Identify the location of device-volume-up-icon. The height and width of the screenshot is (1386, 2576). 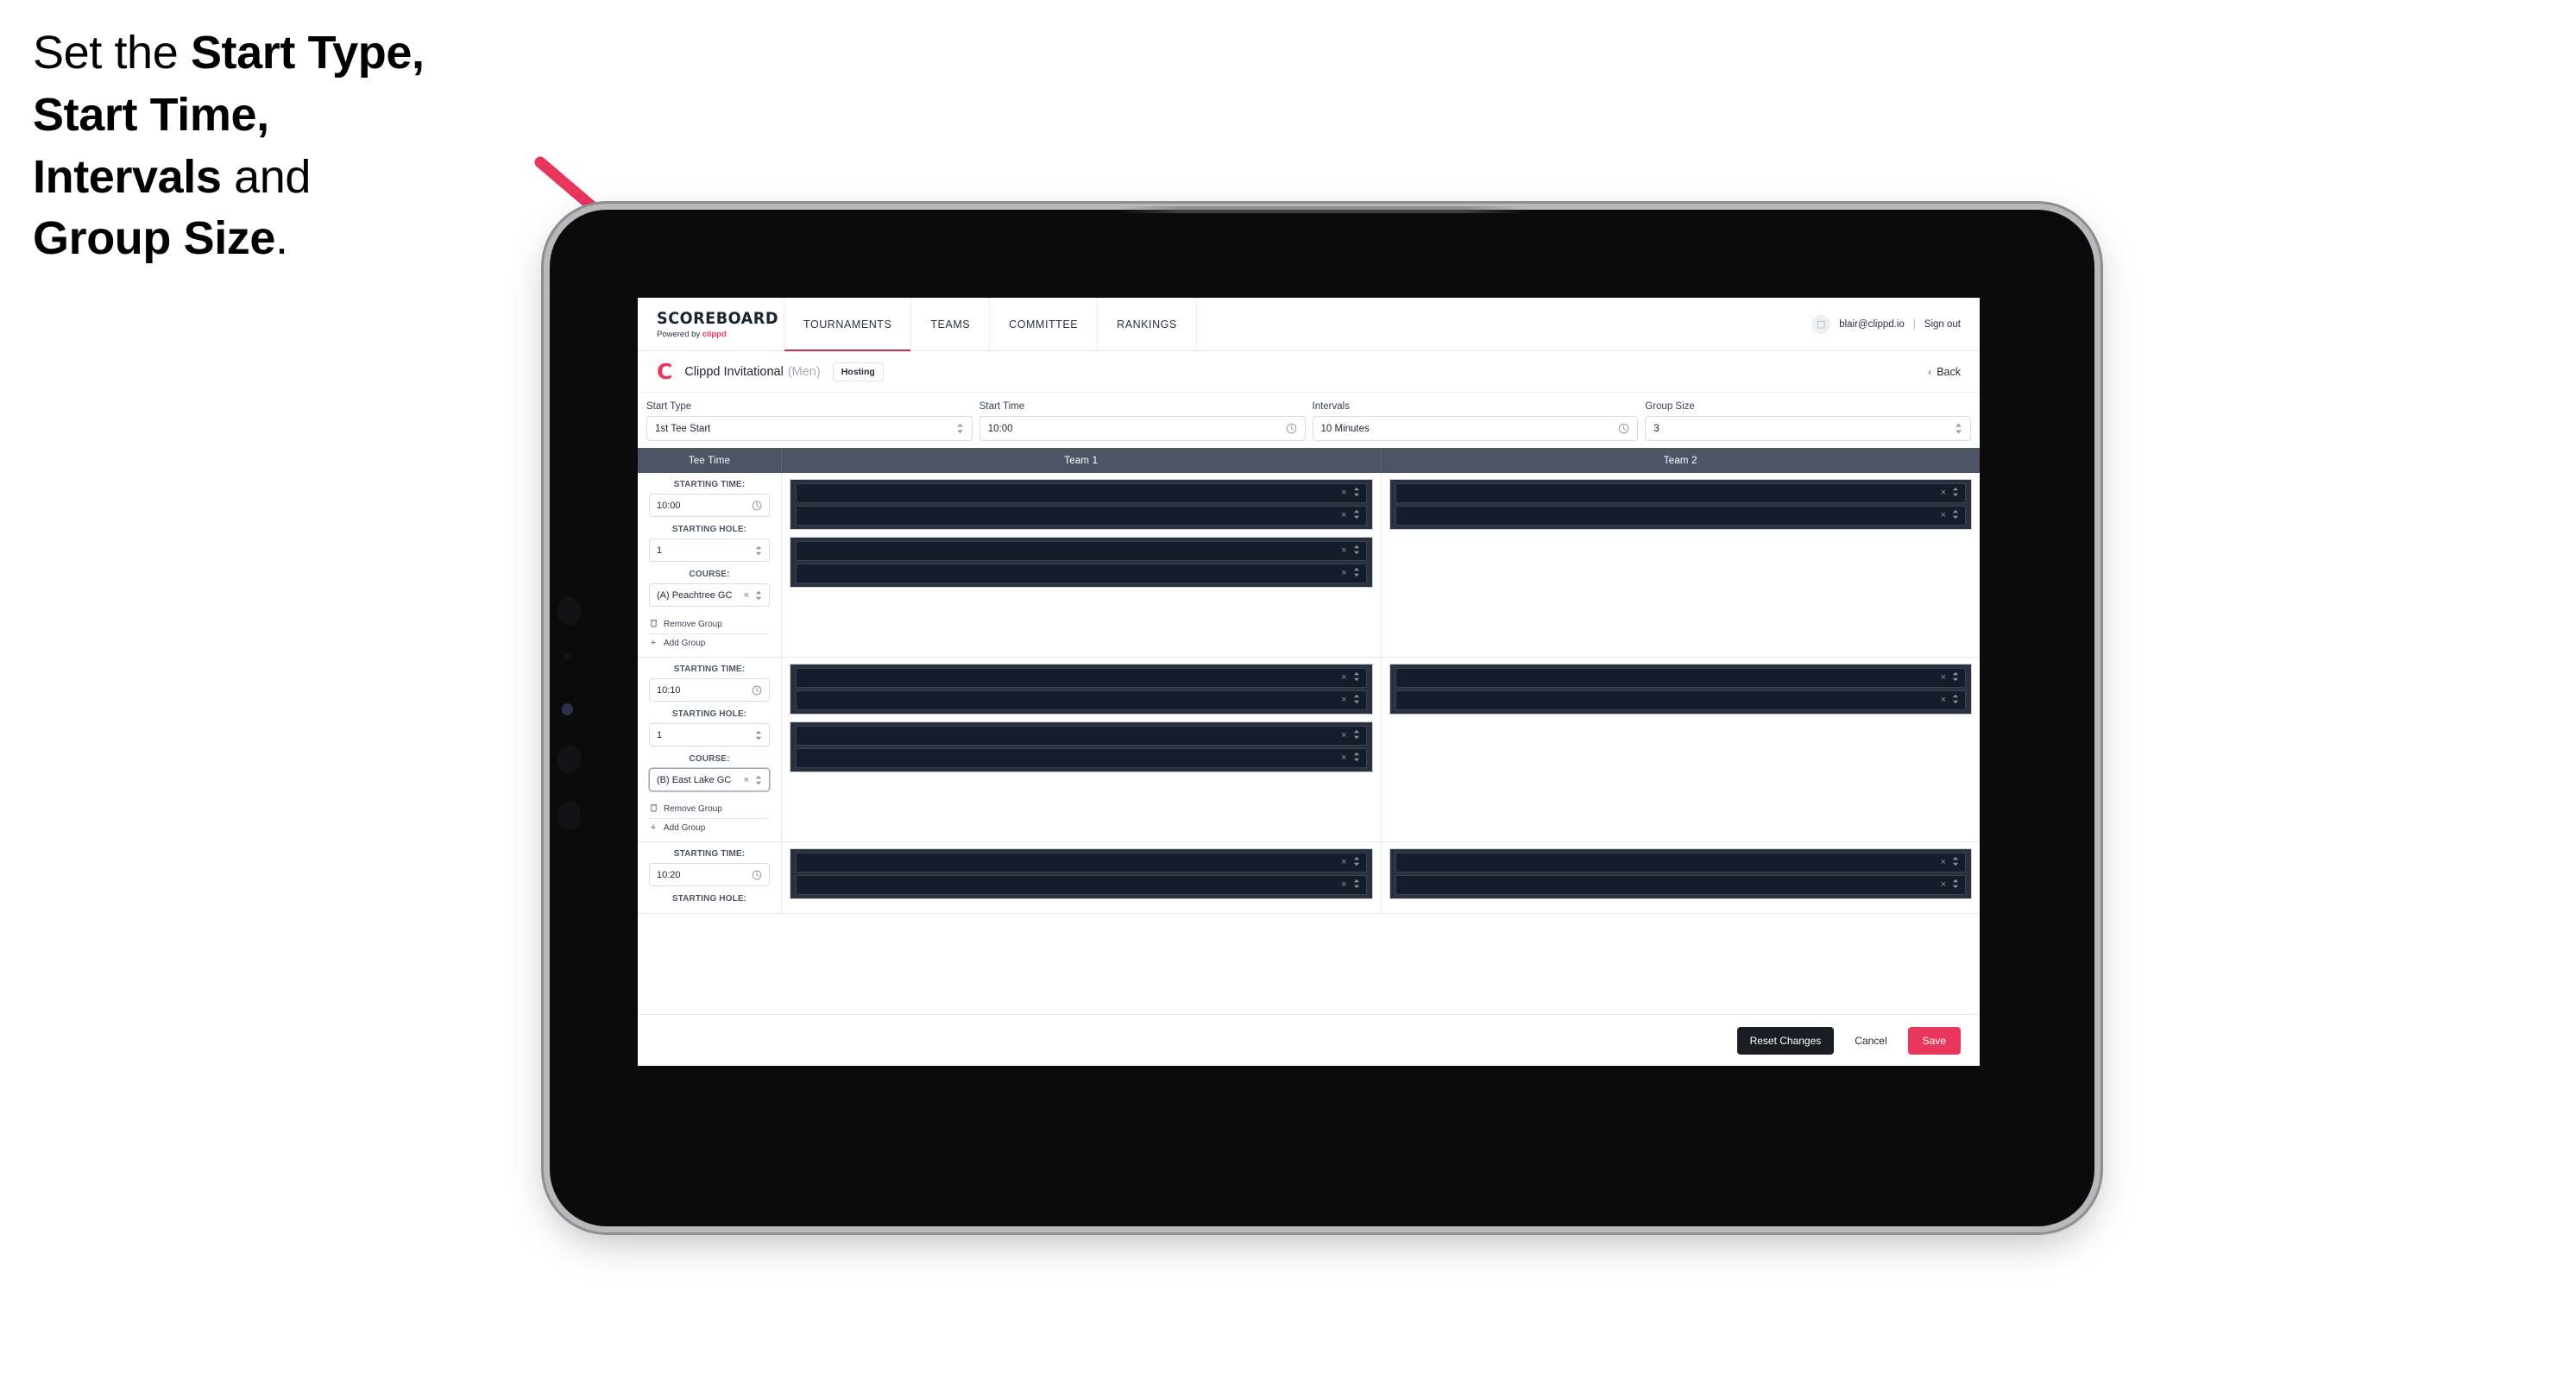
(569, 760).